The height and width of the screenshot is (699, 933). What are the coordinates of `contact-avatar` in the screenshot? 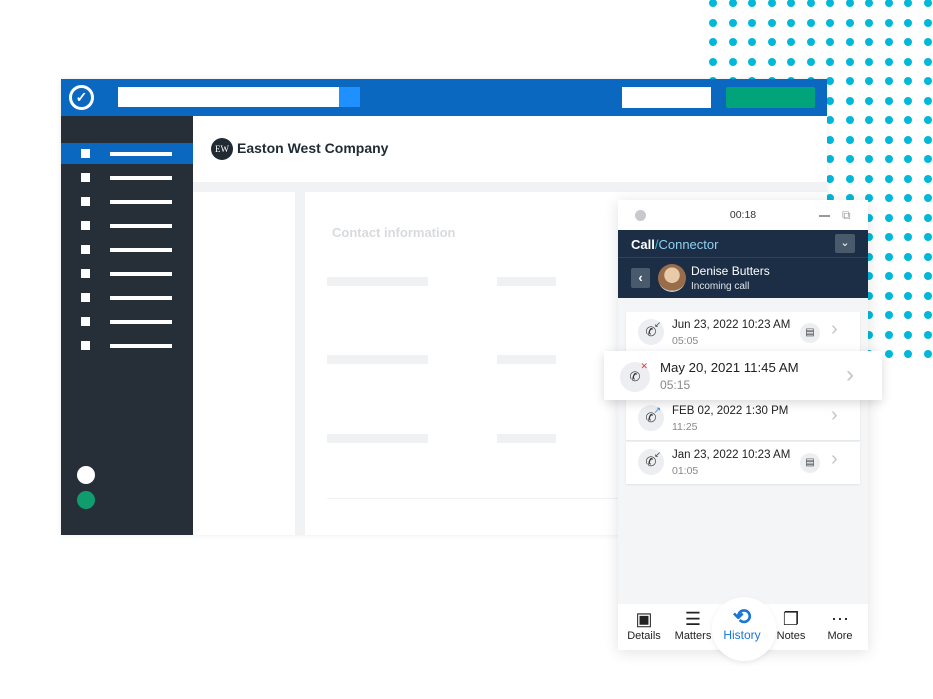 It's located at (672, 278).